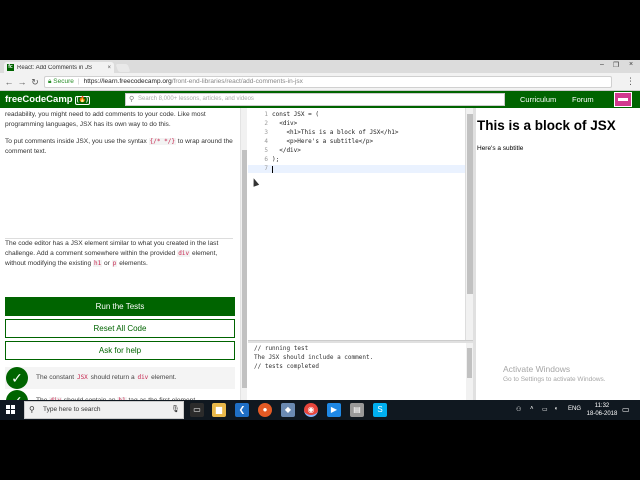 This screenshot has height=480, width=640. I want to click on reset-code-button: Reset All Code, so click(120, 328).